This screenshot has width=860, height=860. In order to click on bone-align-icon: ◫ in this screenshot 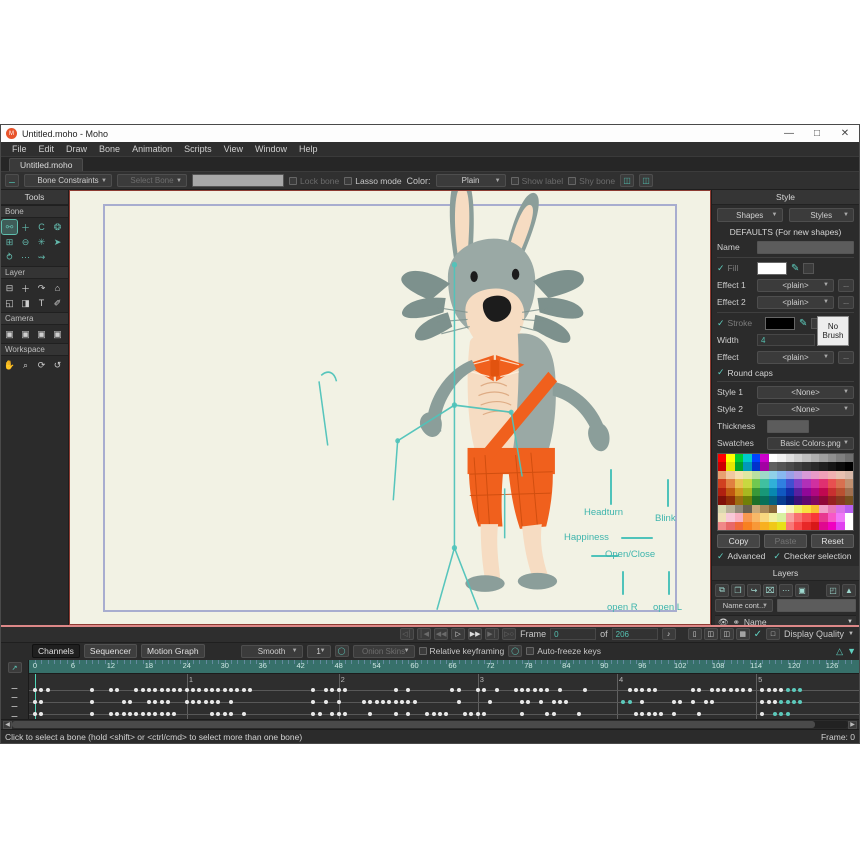, I will do `click(646, 180)`.